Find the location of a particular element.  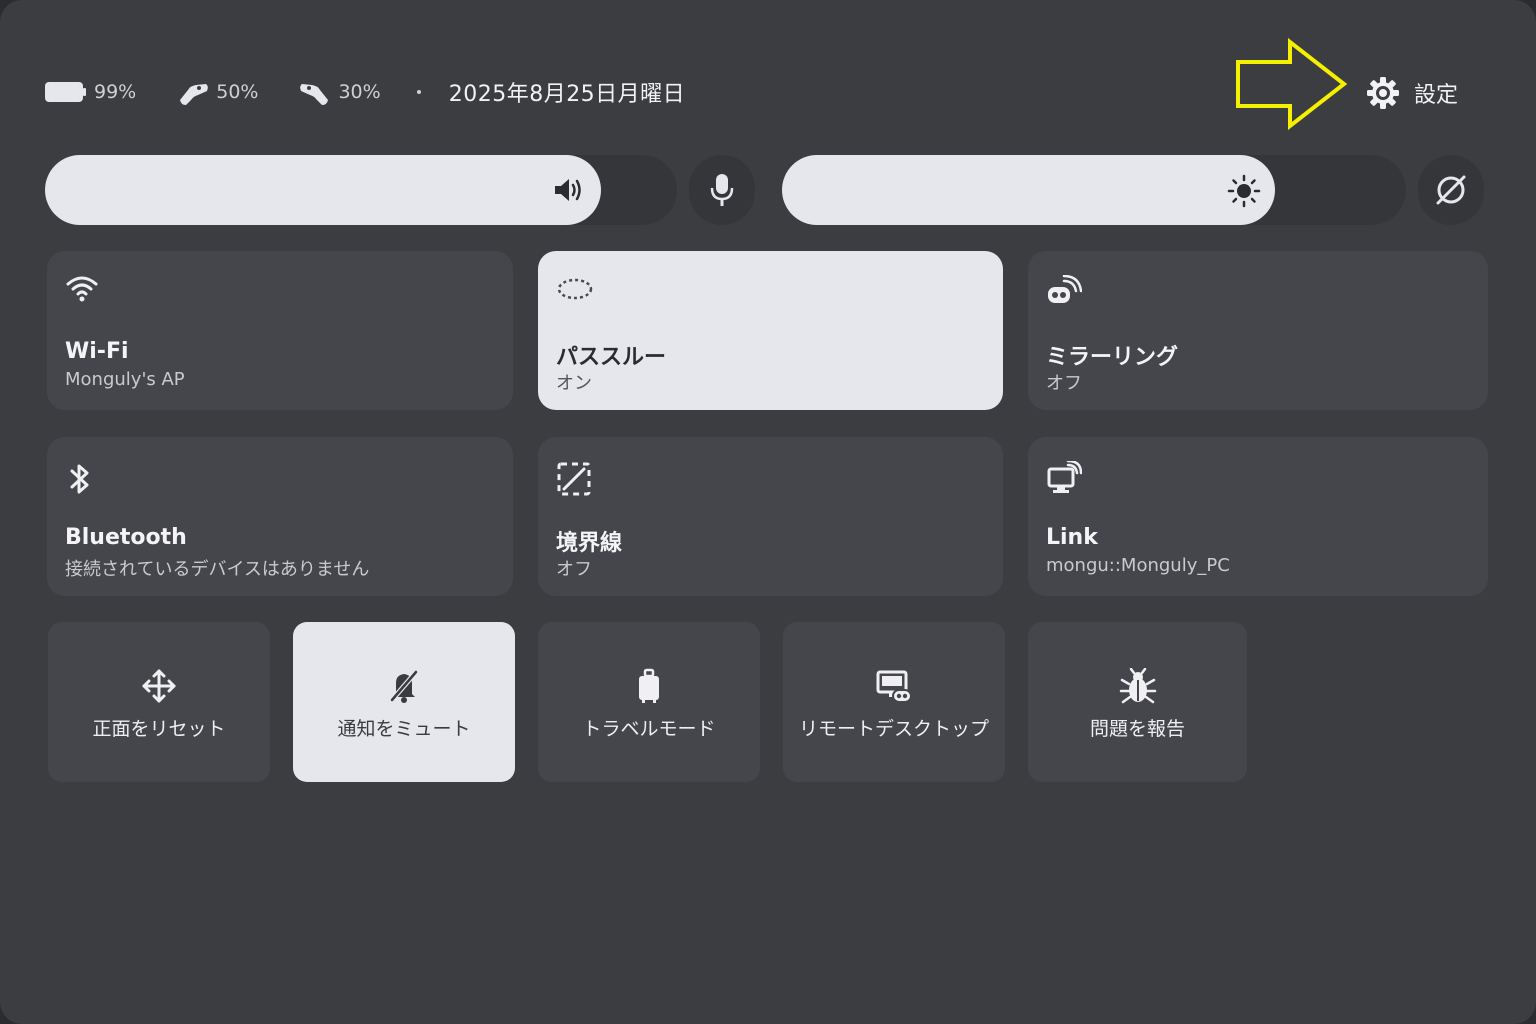

mute-notifications-button: 通知をミュート is located at coordinates (404, 702).